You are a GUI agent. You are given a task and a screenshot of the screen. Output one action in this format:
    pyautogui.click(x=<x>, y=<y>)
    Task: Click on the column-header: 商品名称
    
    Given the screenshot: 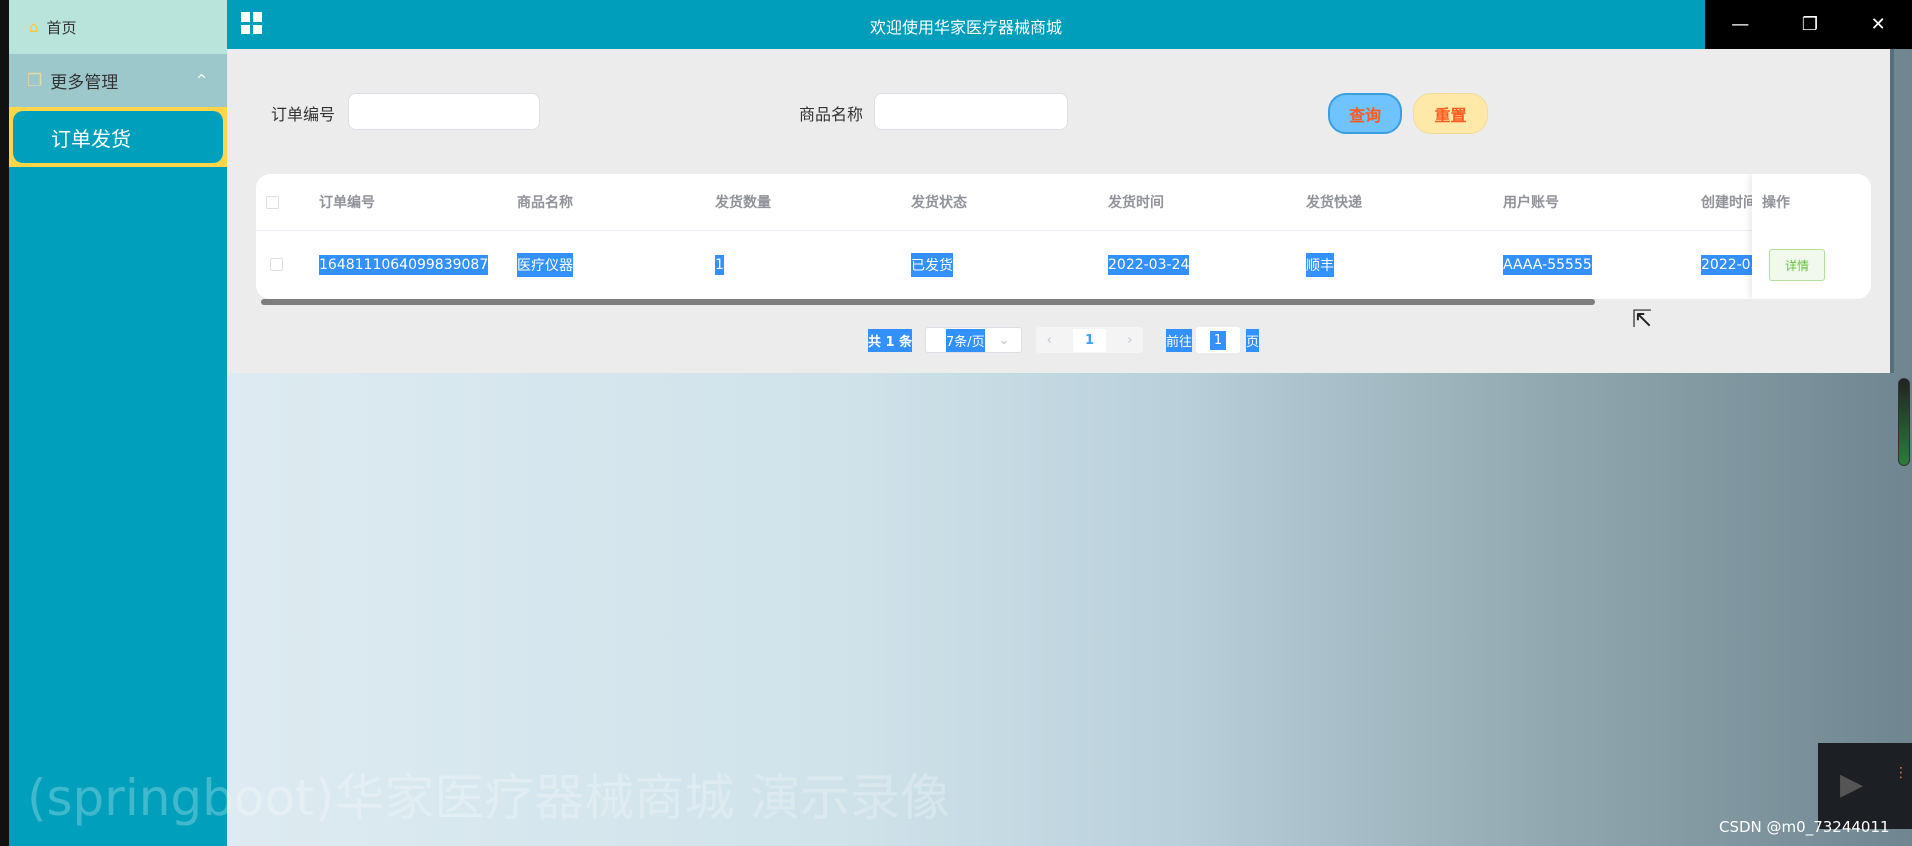 What is the action you would take?
    pyautogui.click(x=545, y=203)
    